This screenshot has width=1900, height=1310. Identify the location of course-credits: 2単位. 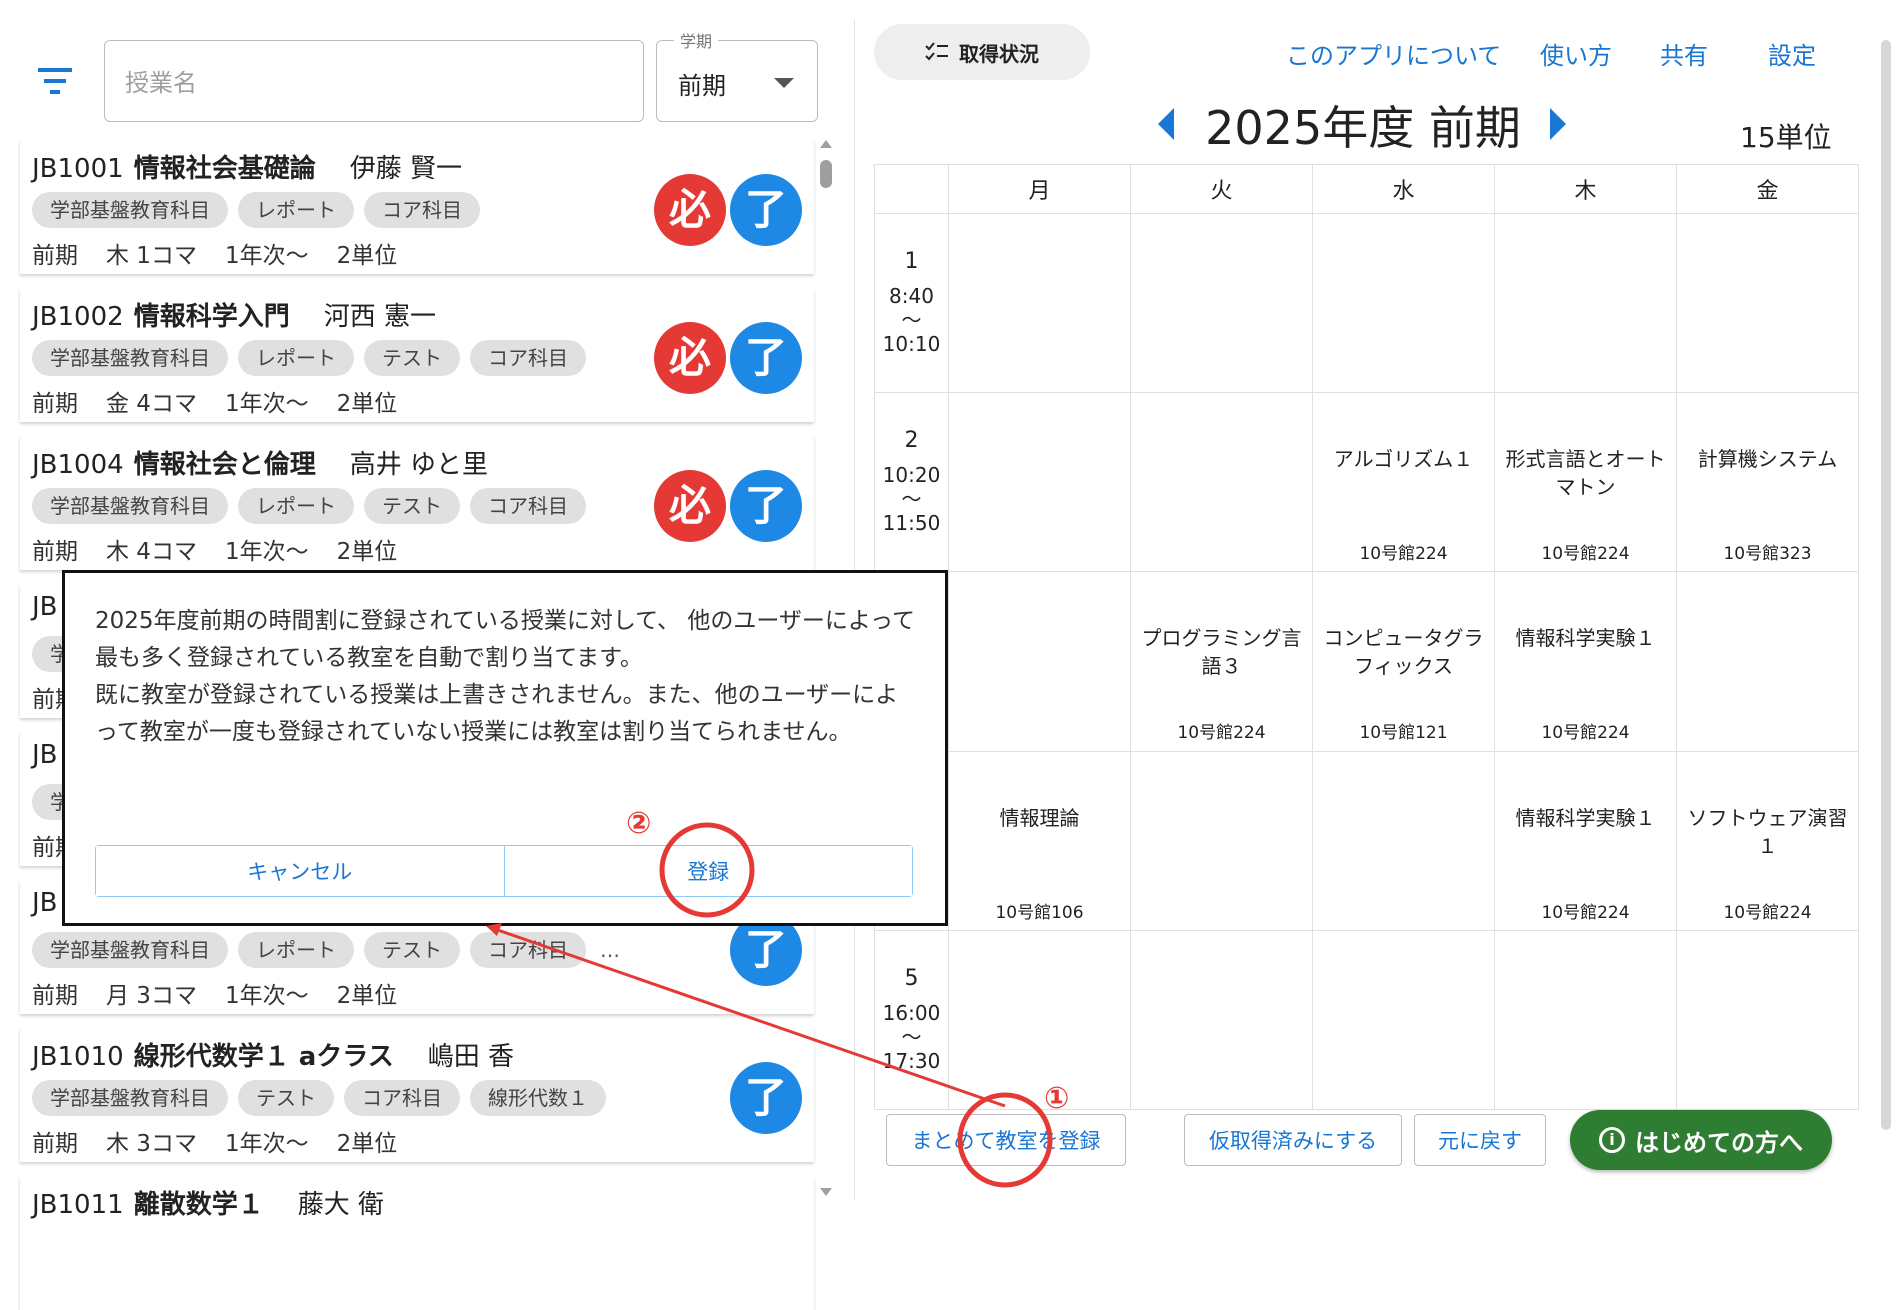
(367, 404).